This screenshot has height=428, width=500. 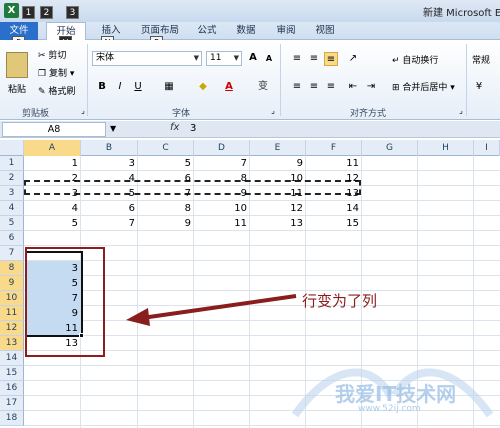 What do you see at coordinates (174, 127) in the screenshot?
I see `fx-icon: fx` at bounding box center [174, 127].